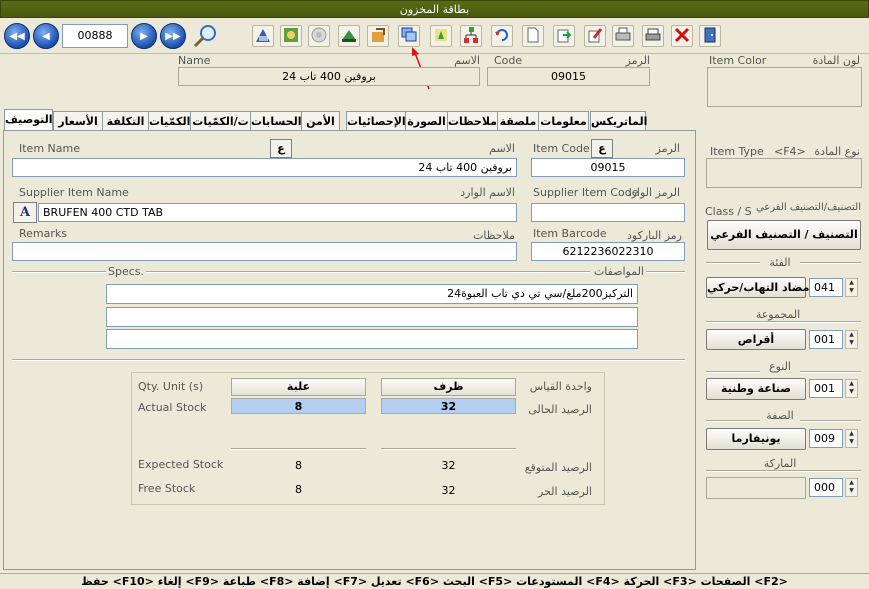 The height and width of the screenshot is (589, 869). What do you see at coordinates (263, 36) in the screenshot?
I see `chart-icon` at bounding box center [263, 36].